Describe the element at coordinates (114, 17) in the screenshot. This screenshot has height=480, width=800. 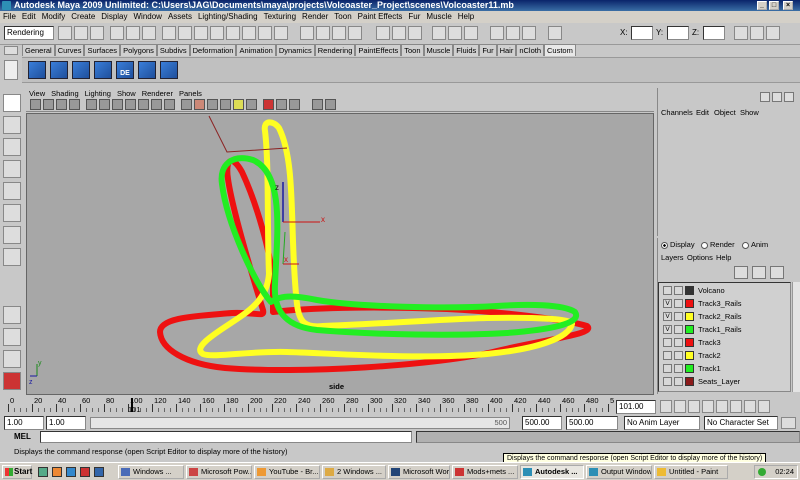
I see `menu-display: Display` at that location.